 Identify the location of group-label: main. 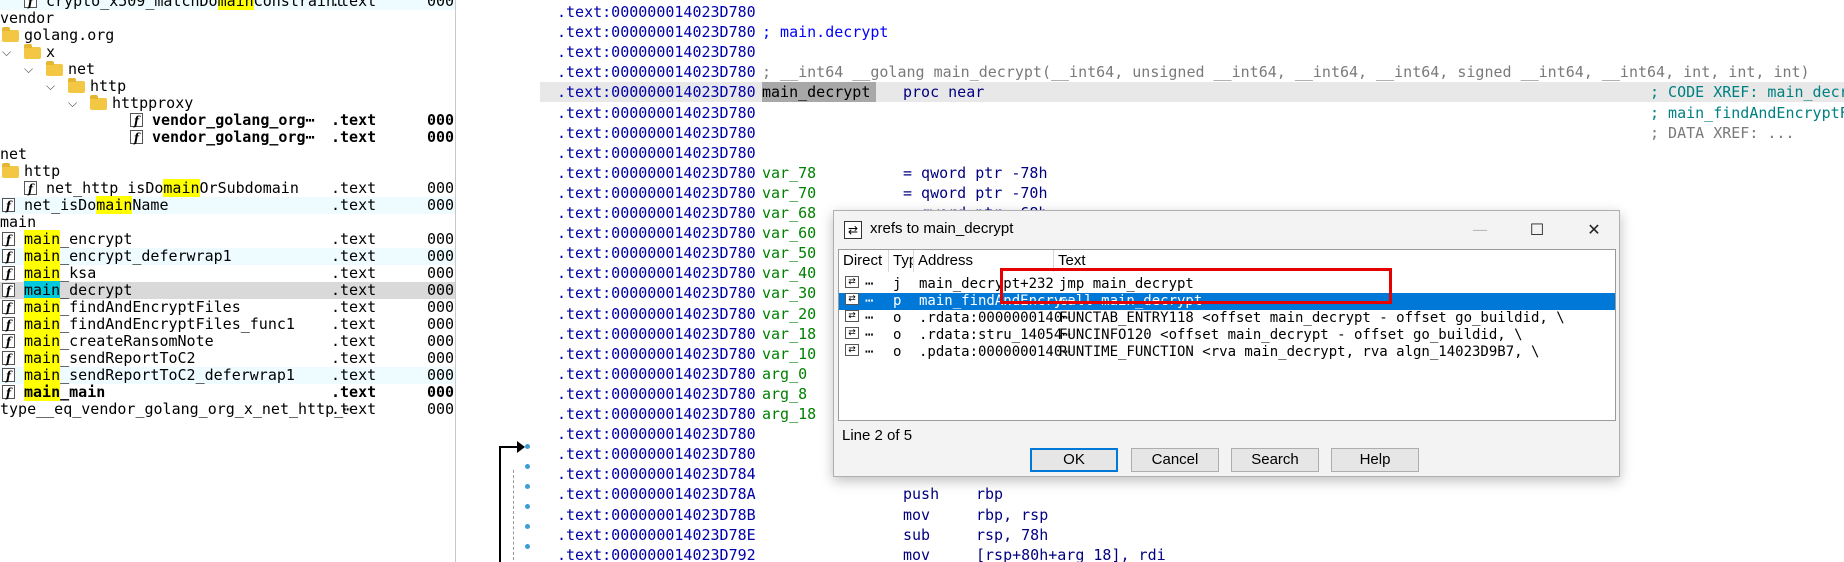
(227, 222).